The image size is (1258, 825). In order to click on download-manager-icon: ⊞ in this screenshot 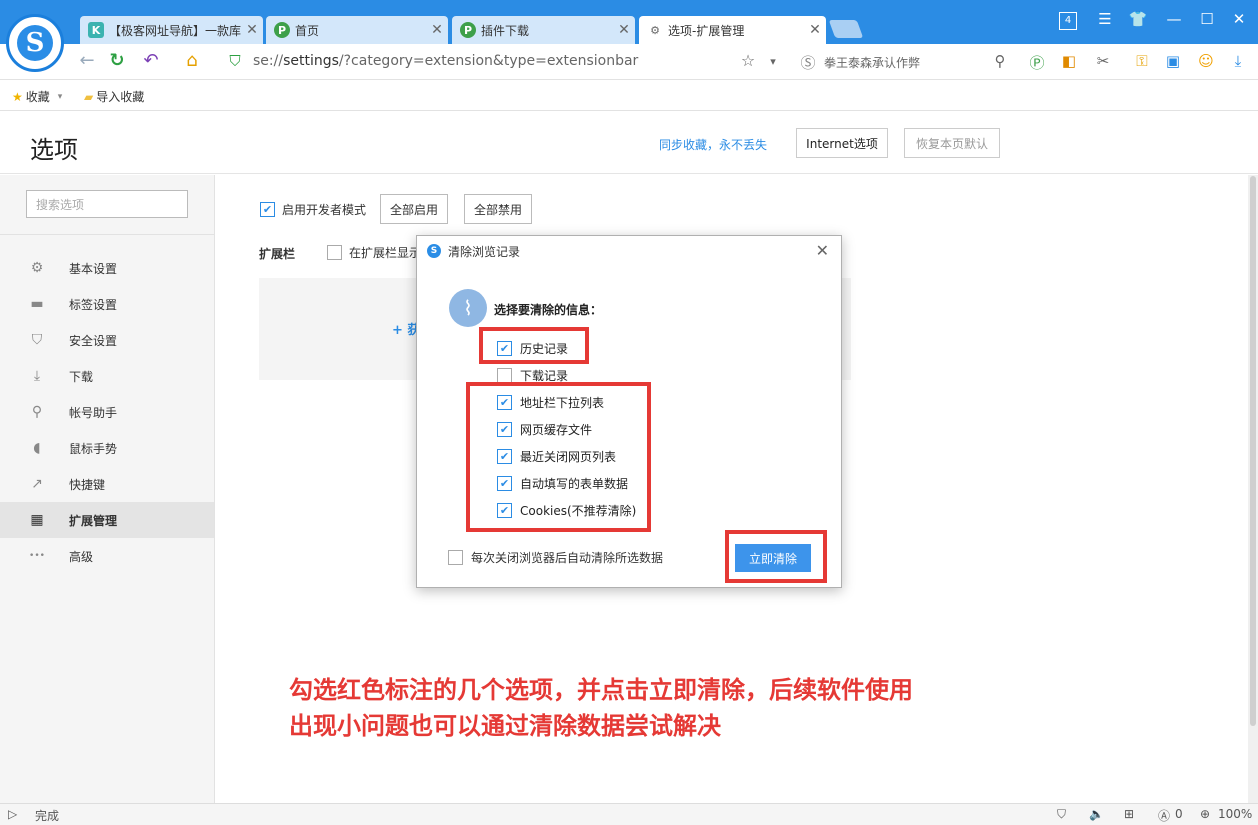, I will do `click(1129, 814)`.